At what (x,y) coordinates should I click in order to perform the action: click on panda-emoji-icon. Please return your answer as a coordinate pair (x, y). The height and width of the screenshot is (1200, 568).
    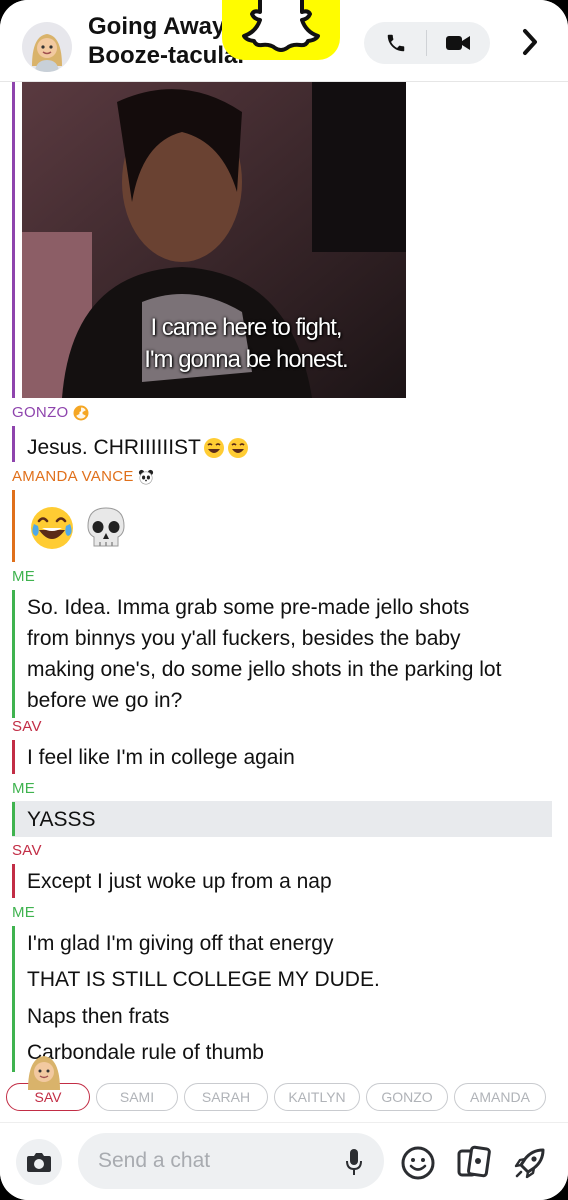
    Looking at the image, I should click on (145, 476).